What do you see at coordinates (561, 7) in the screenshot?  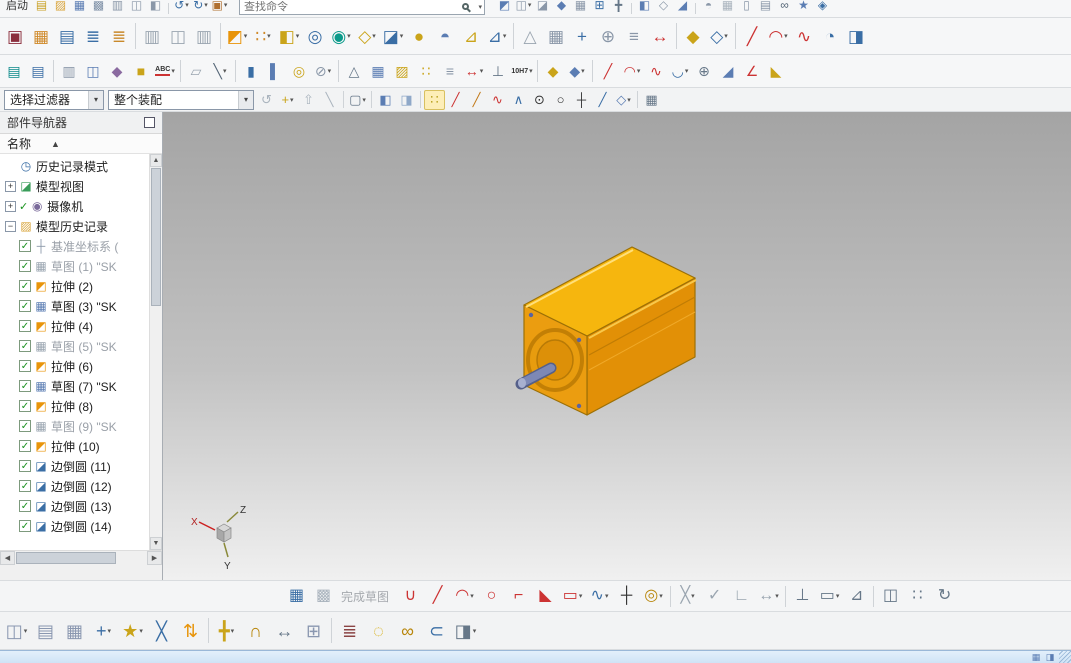 I see `view-cube-icon: ◆` at bounding box center [561, 7].